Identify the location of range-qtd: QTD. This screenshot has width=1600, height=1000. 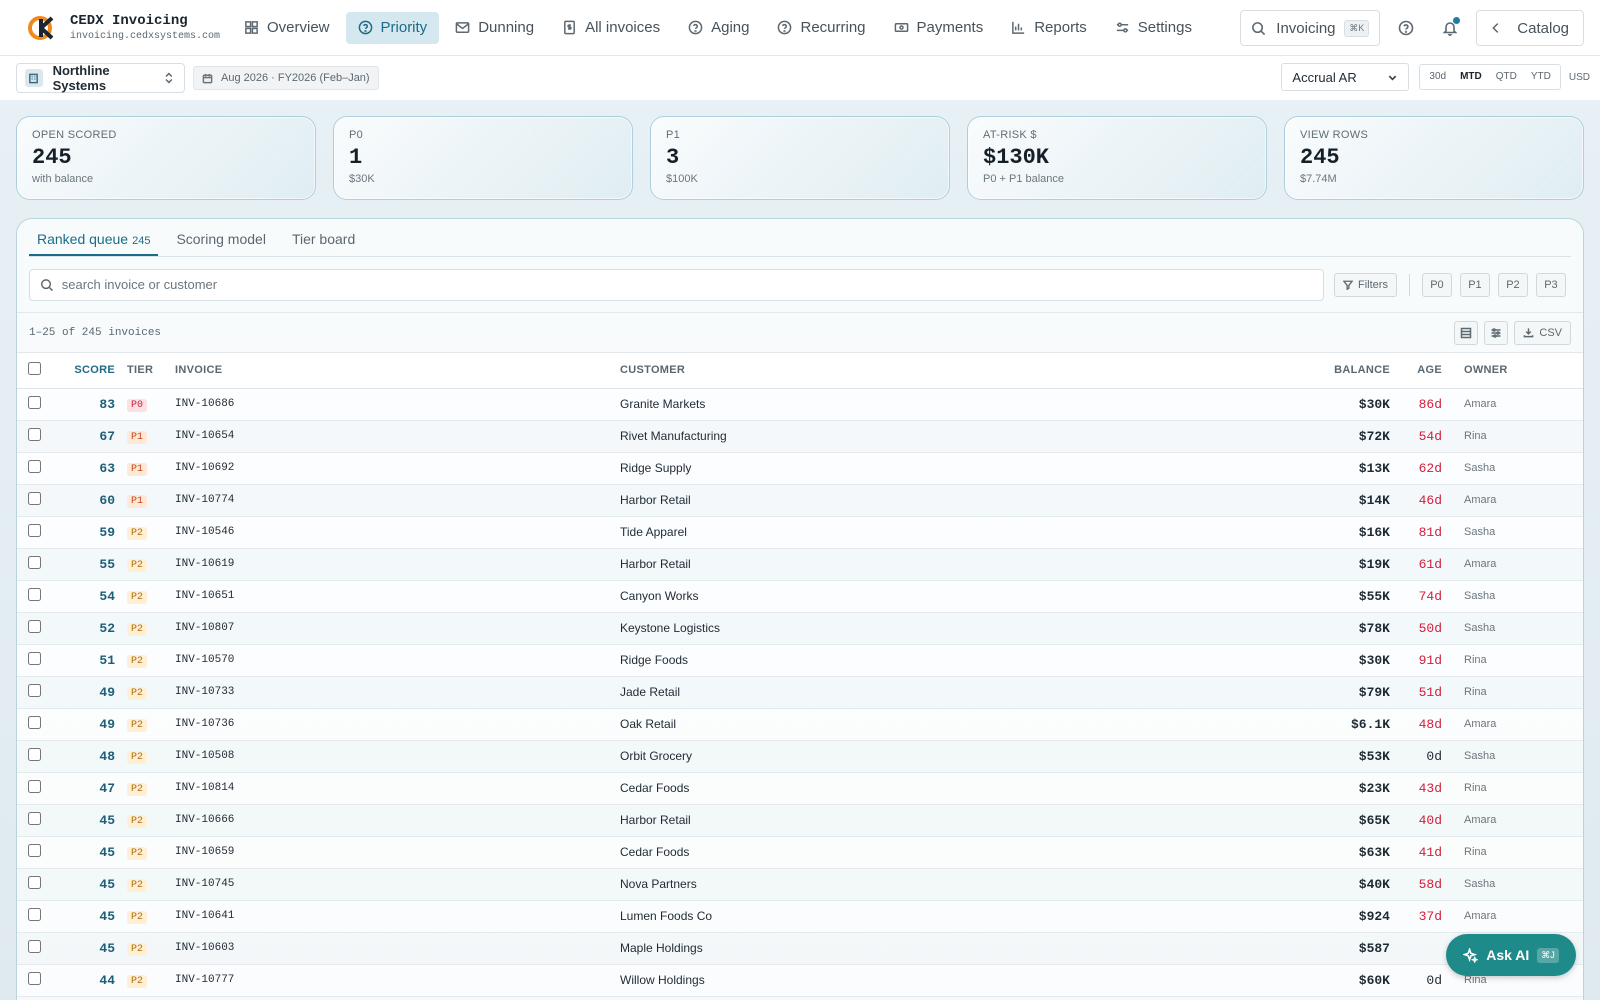
(1506, 77).